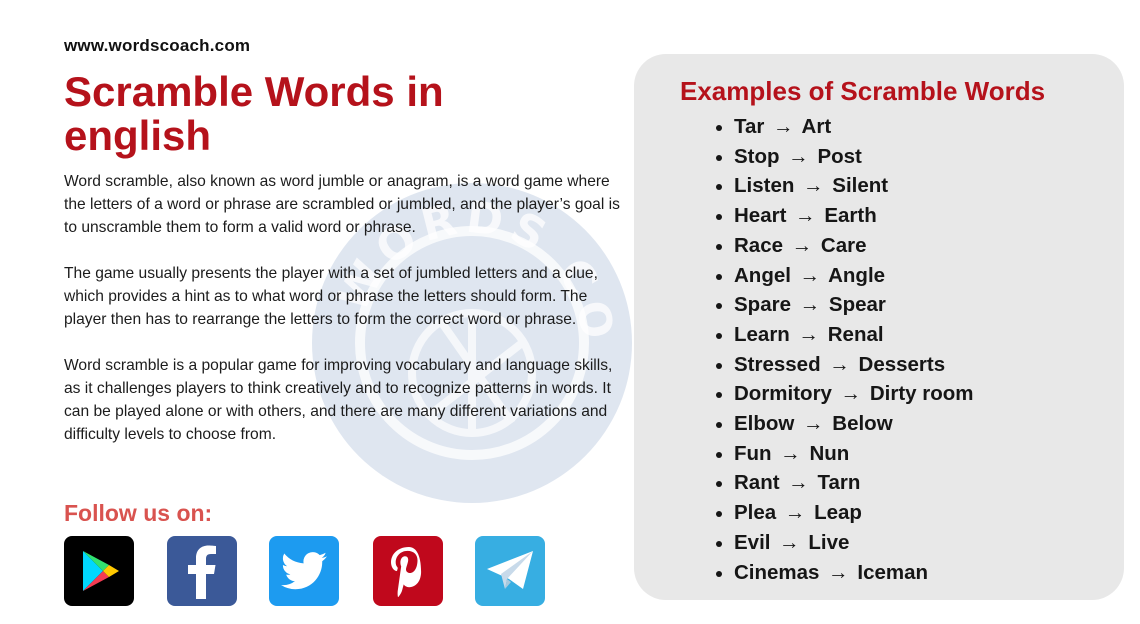 This screenshot has width=1140, height=624. Describe the element at coordinates (755, 513) in the screenshot. I see `scrambled-word: Plea` at that location.